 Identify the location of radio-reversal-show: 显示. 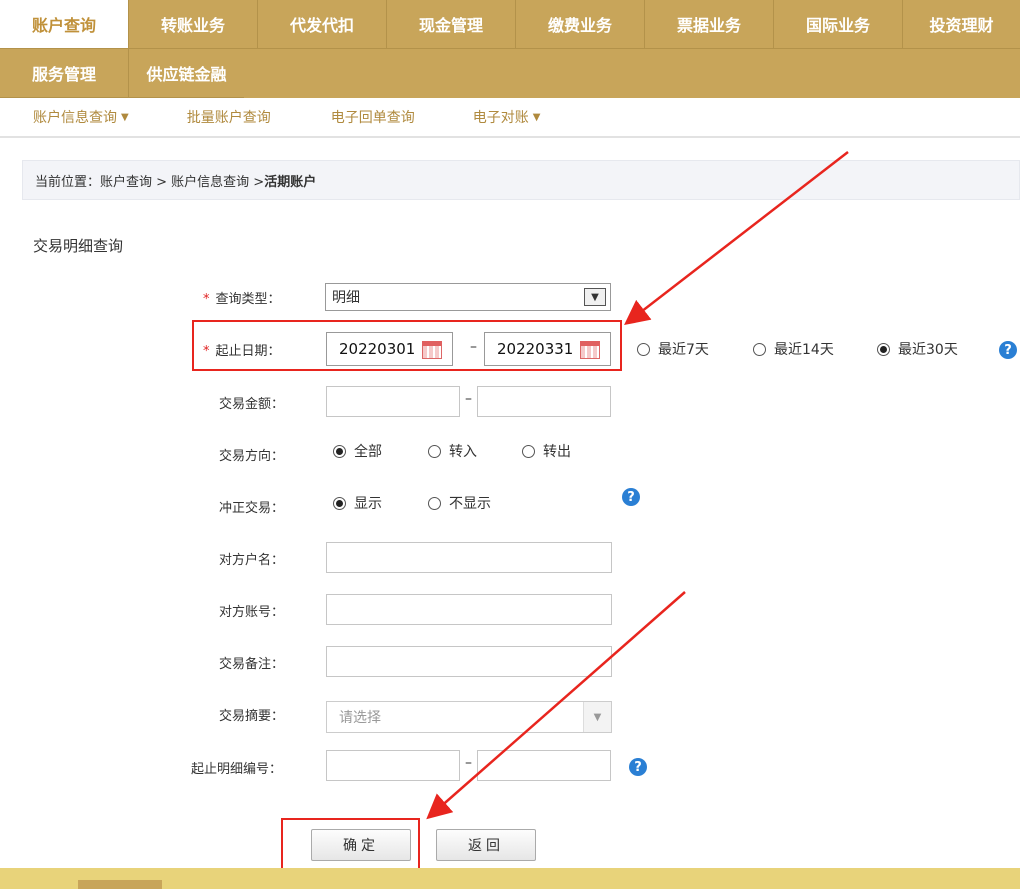
(357, 503).